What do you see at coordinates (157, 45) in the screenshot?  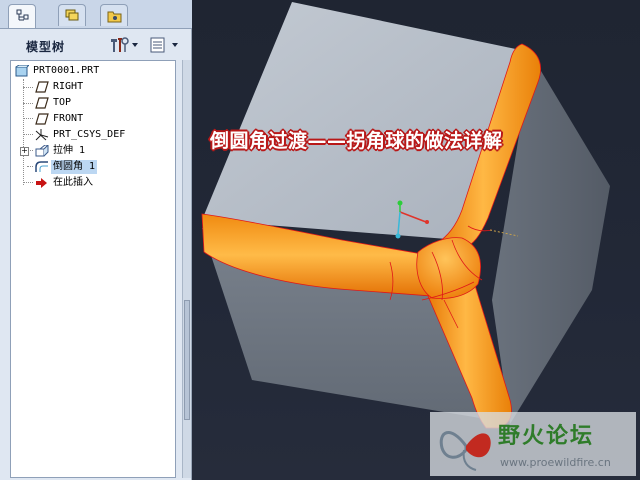 I see `show-list-icon` at bounding box center [157, 45].